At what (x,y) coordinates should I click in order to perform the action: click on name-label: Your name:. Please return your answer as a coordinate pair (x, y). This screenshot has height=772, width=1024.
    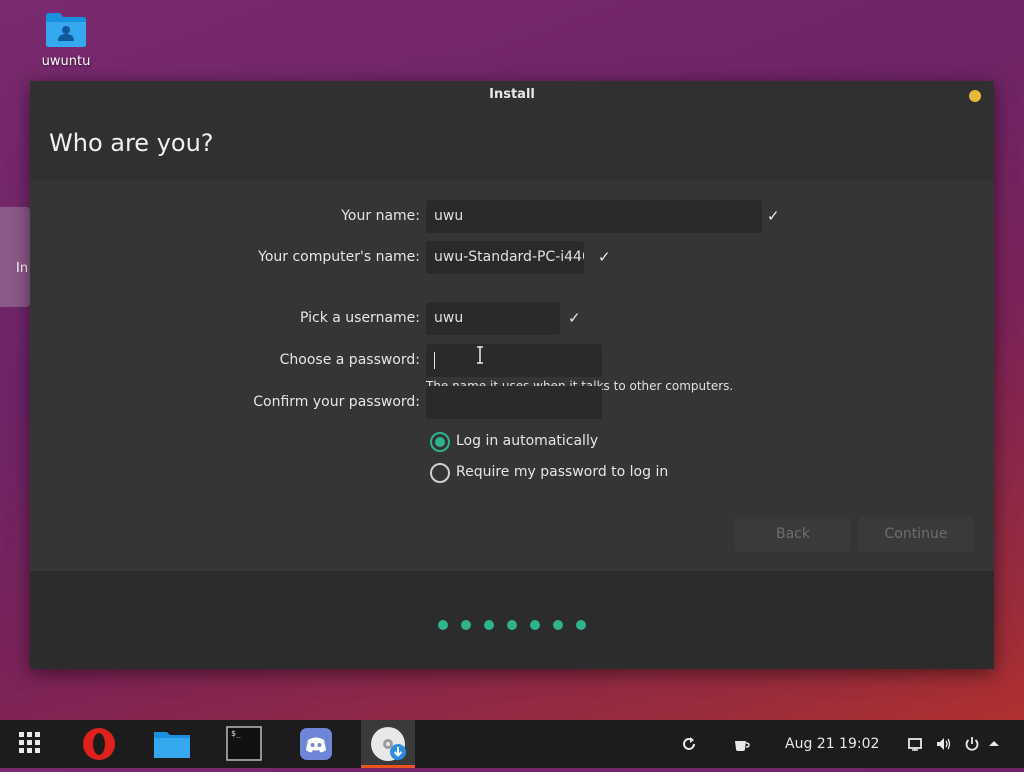
    Looking at the image, I should click on (380, 216).